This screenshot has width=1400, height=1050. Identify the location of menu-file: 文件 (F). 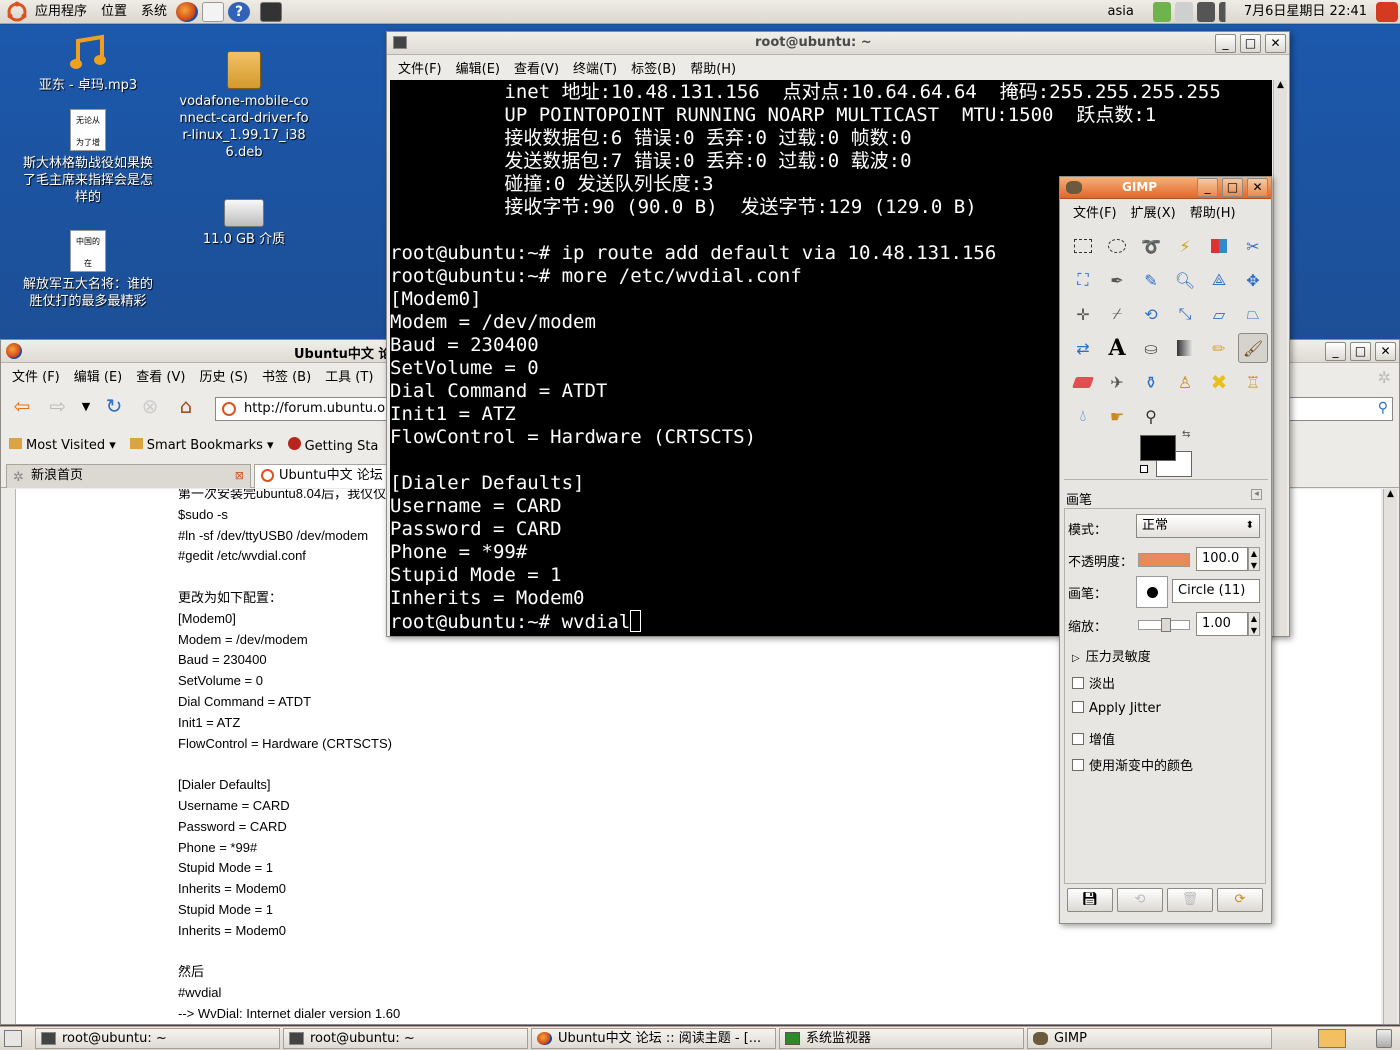
(36, 375).